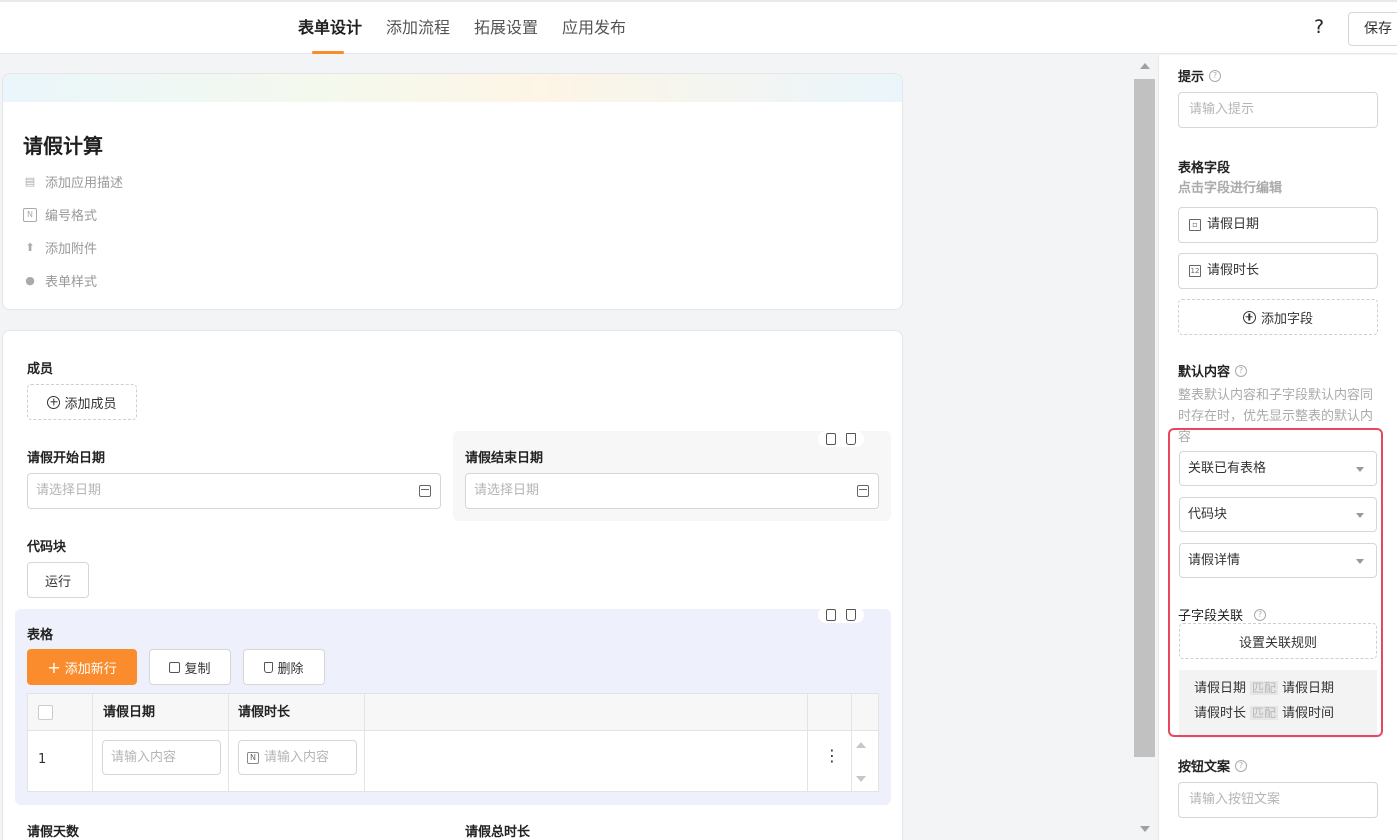  Describe the element at coordinates (1195, 225) in the screenshot. I see `date-field-icon: ▫` at that location.